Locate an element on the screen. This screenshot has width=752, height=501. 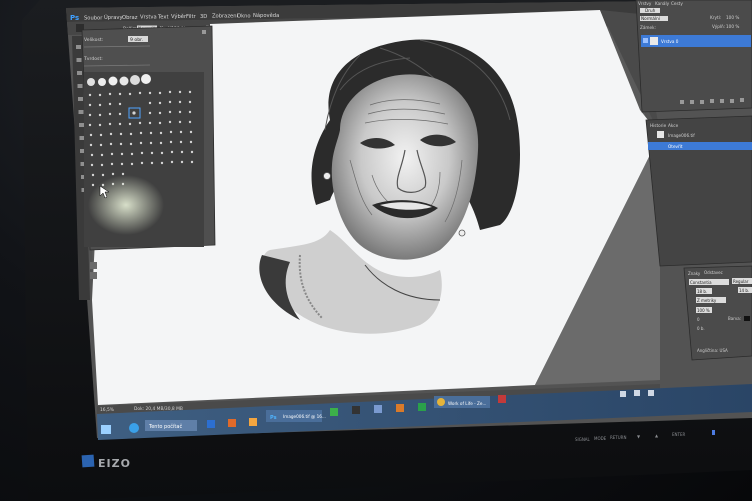
lock-label: Zámek: is located at coordinates (648, 27).